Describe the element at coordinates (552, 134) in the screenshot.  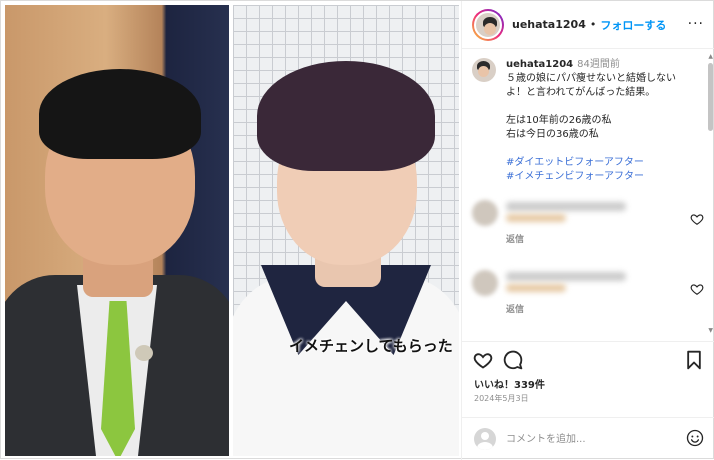
I see `caption-line: 右は今日の36歳の私` at that location.